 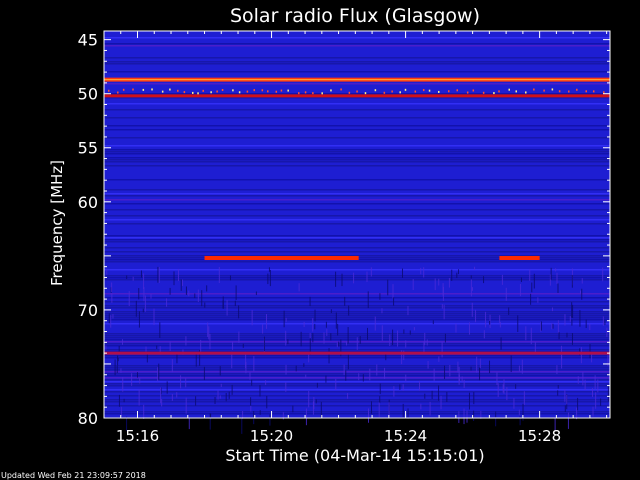 What do you see at coordinates (88, 418) in the screenshot?
I see `y-tick-label: 80` at bounding box center [88, 418].